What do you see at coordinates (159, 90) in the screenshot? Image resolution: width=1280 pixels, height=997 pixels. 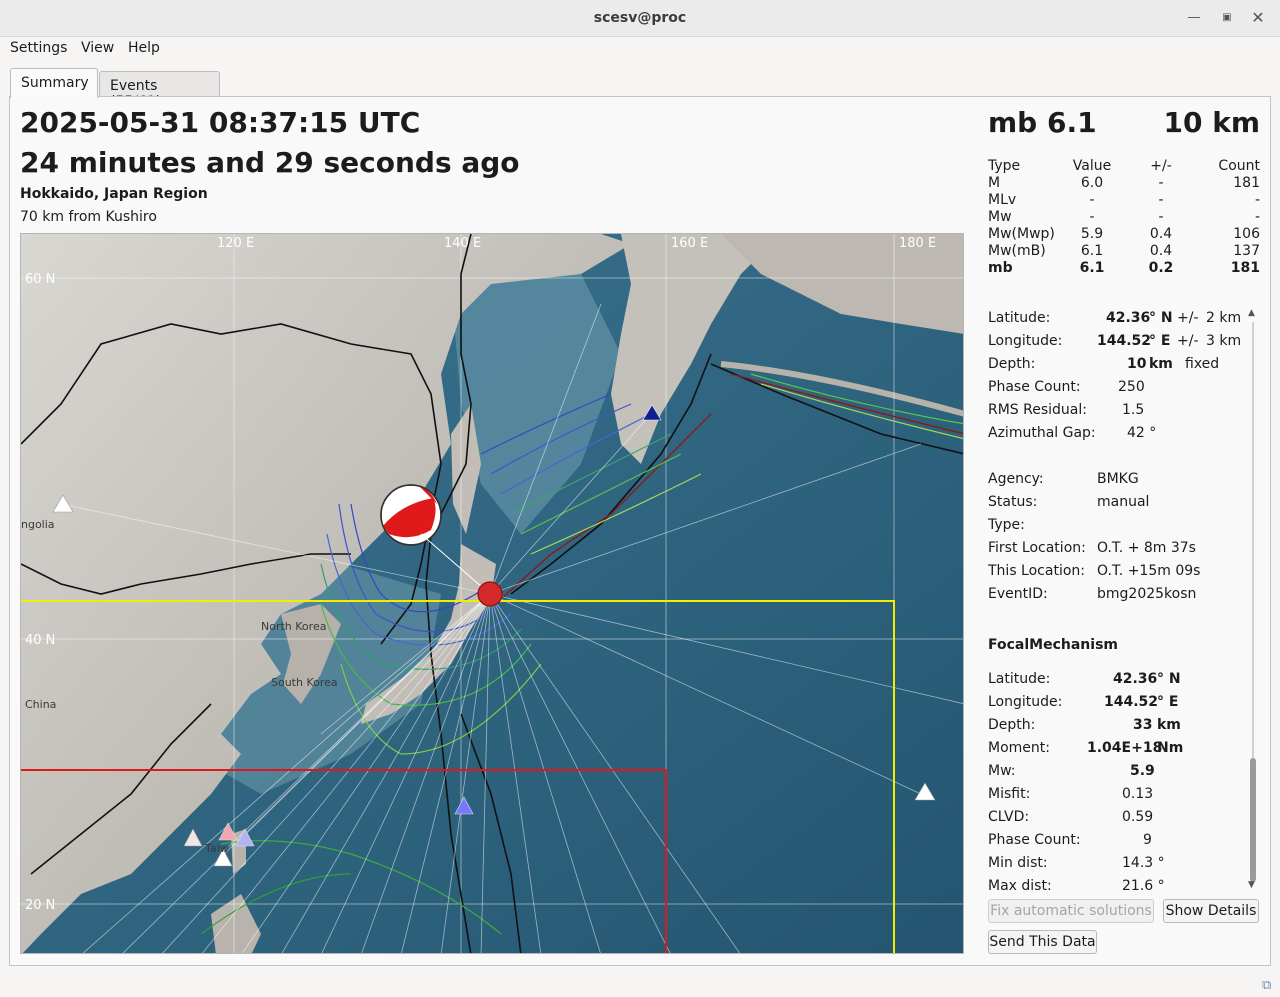 I see `tab-events: Events (55/61)` at bounding box center [159, 90].